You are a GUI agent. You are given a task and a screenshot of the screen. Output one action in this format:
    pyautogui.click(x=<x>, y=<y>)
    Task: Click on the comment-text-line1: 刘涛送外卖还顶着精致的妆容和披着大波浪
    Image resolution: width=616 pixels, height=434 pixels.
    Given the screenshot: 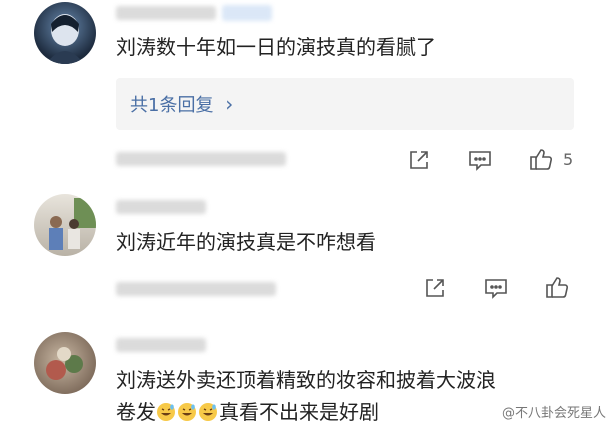 What is the action you would take?
    pyautogui.click(x=306, y=380)
    